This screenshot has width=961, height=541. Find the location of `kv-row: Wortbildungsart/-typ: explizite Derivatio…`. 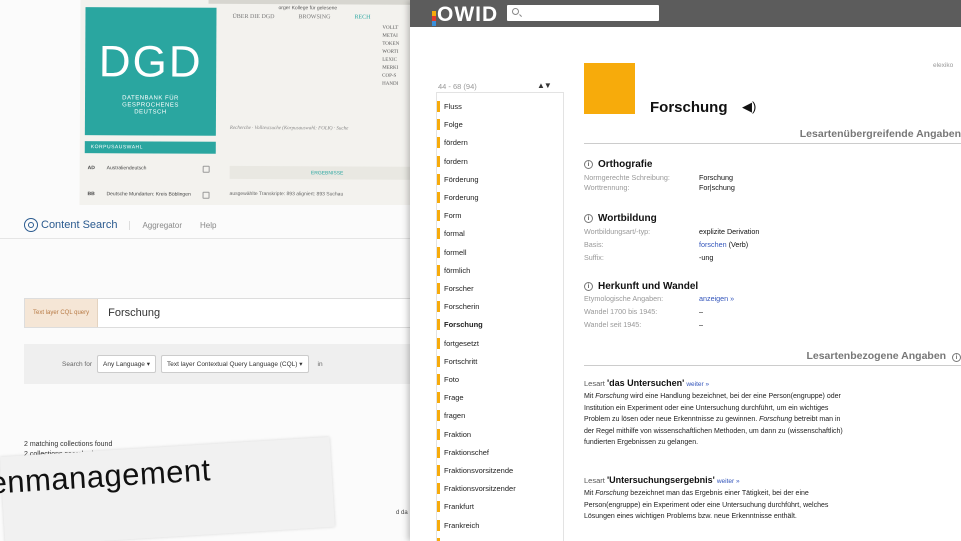

kv-row: Wortbildungsart/-typ: explizite Derivatio… is located at coordinates (672, 231).